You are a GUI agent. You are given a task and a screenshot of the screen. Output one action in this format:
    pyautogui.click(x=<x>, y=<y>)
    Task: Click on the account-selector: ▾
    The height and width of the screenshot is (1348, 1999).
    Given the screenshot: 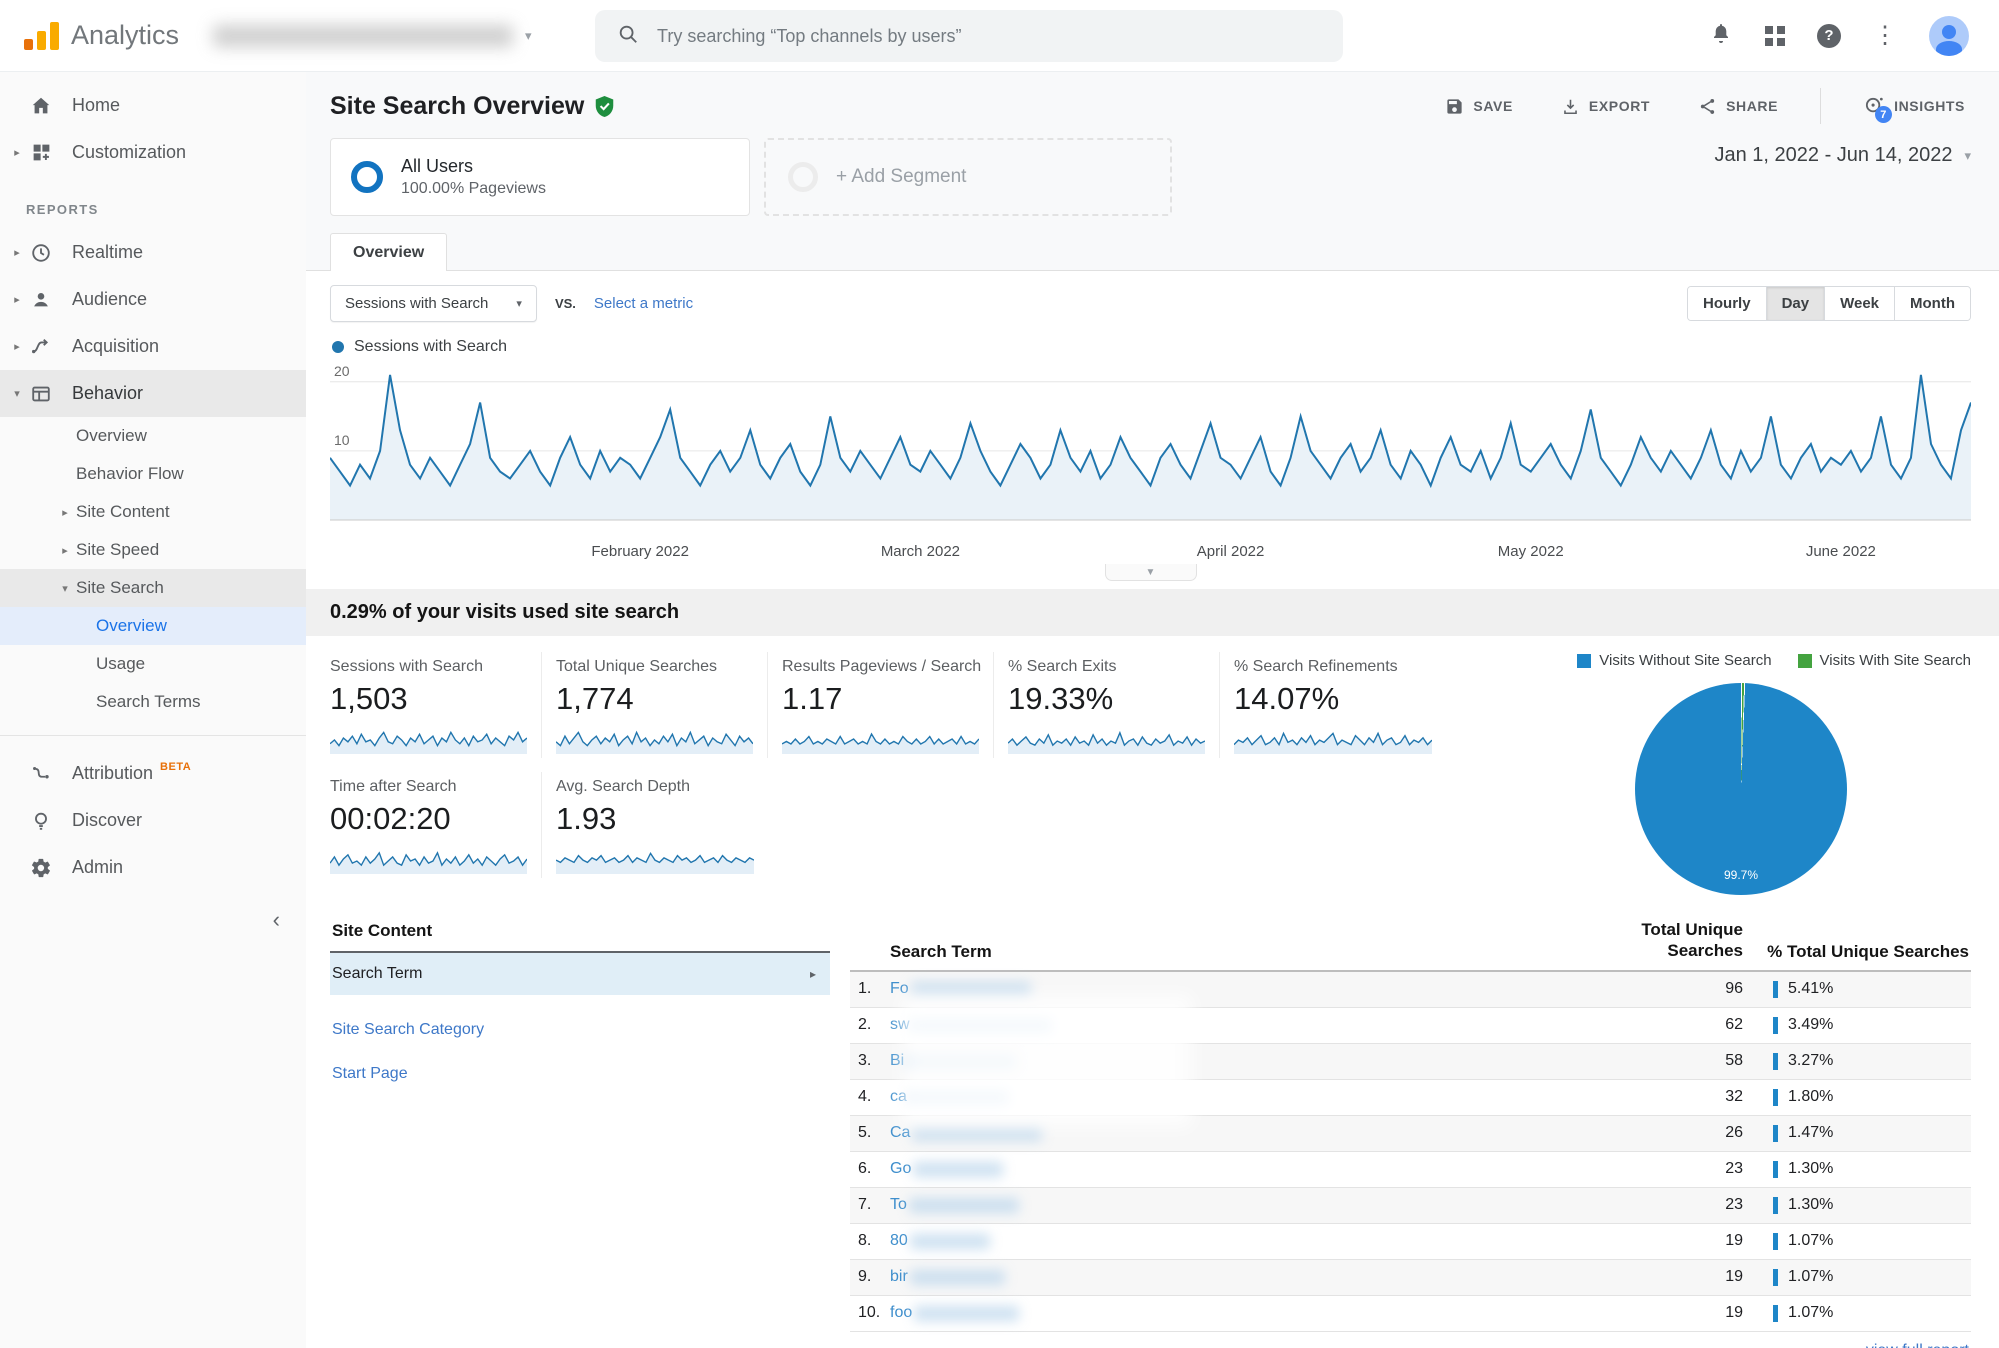 What is the action you would take?
    pyautogui.click(x=372, y=35)
    